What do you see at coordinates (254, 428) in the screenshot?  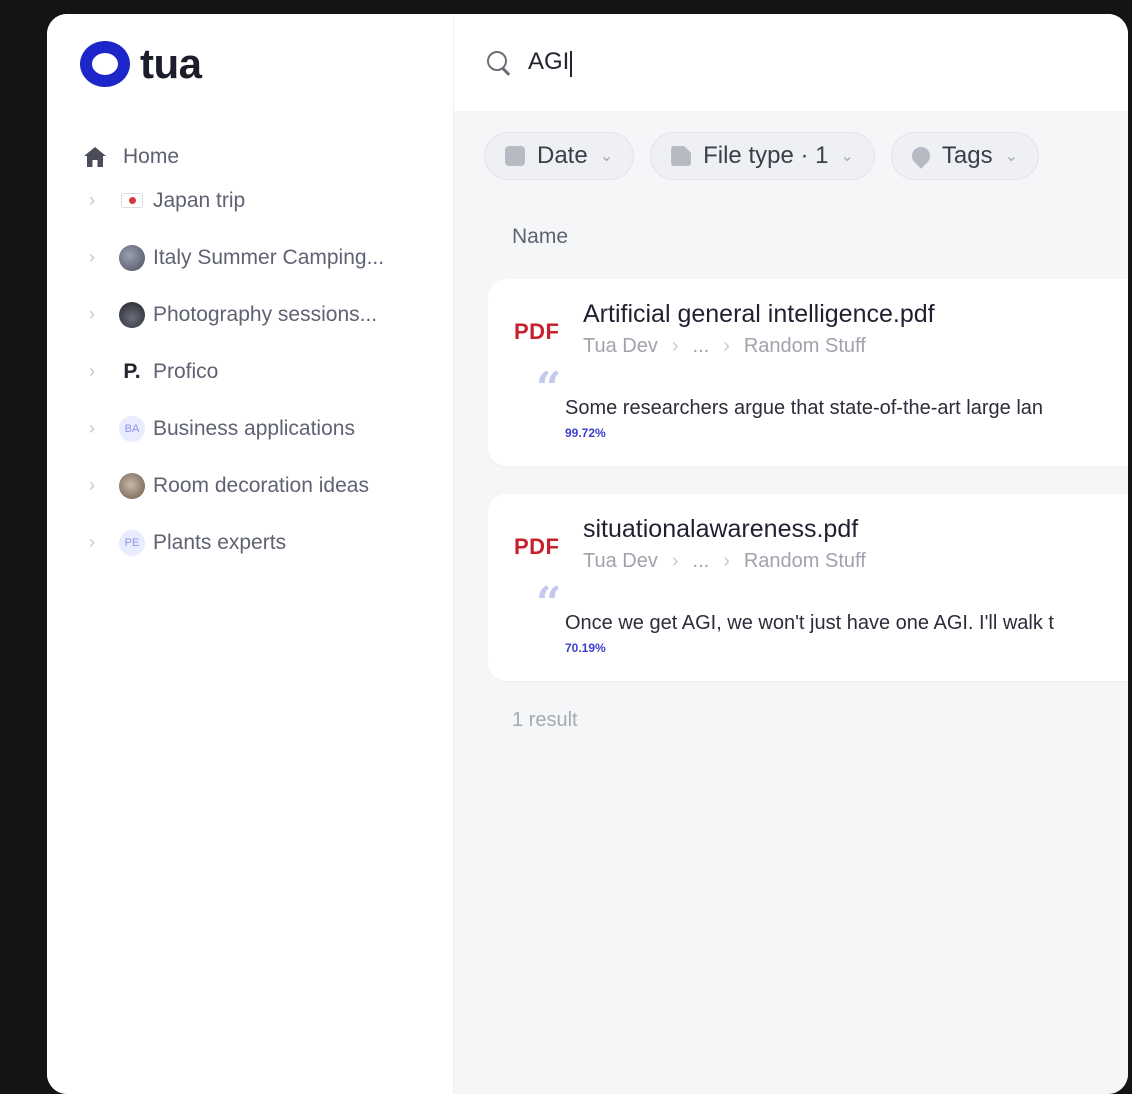 I see `sidebar-item-label: Business applications` at bounding box center [254, 428].